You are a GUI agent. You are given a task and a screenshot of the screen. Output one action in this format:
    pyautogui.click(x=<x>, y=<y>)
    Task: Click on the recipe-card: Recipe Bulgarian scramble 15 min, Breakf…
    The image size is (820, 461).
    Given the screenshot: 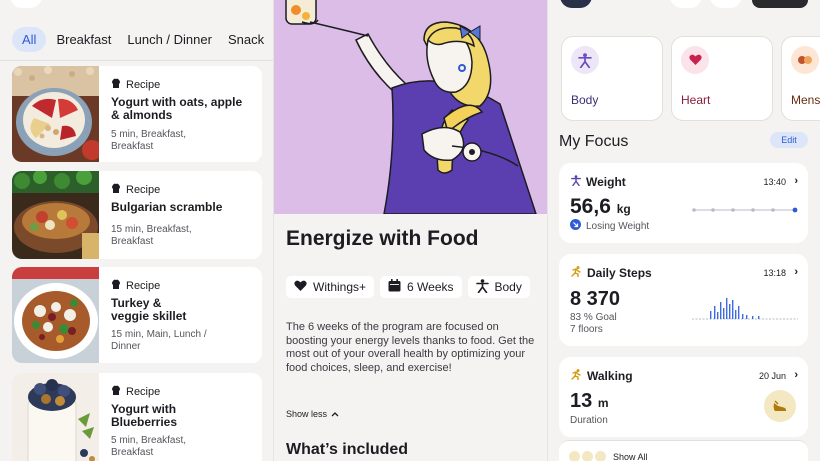 What is the action you would take?
    pyautogui.click(x=137, y=215)
    